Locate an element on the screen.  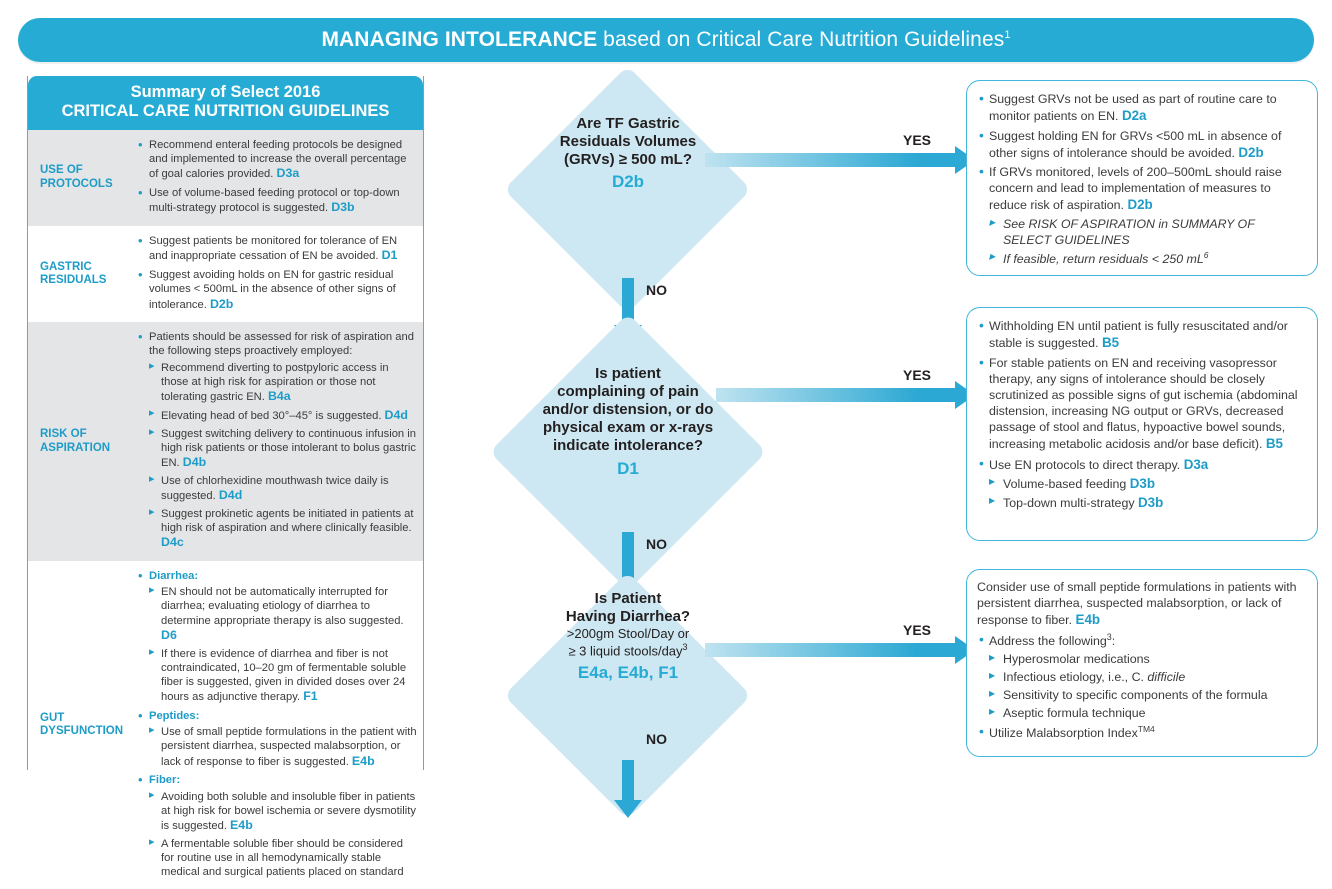
summary-header-line2: CRITICAL CARE NUTRITION GUIDELINES is located at coordinates (225, 110).